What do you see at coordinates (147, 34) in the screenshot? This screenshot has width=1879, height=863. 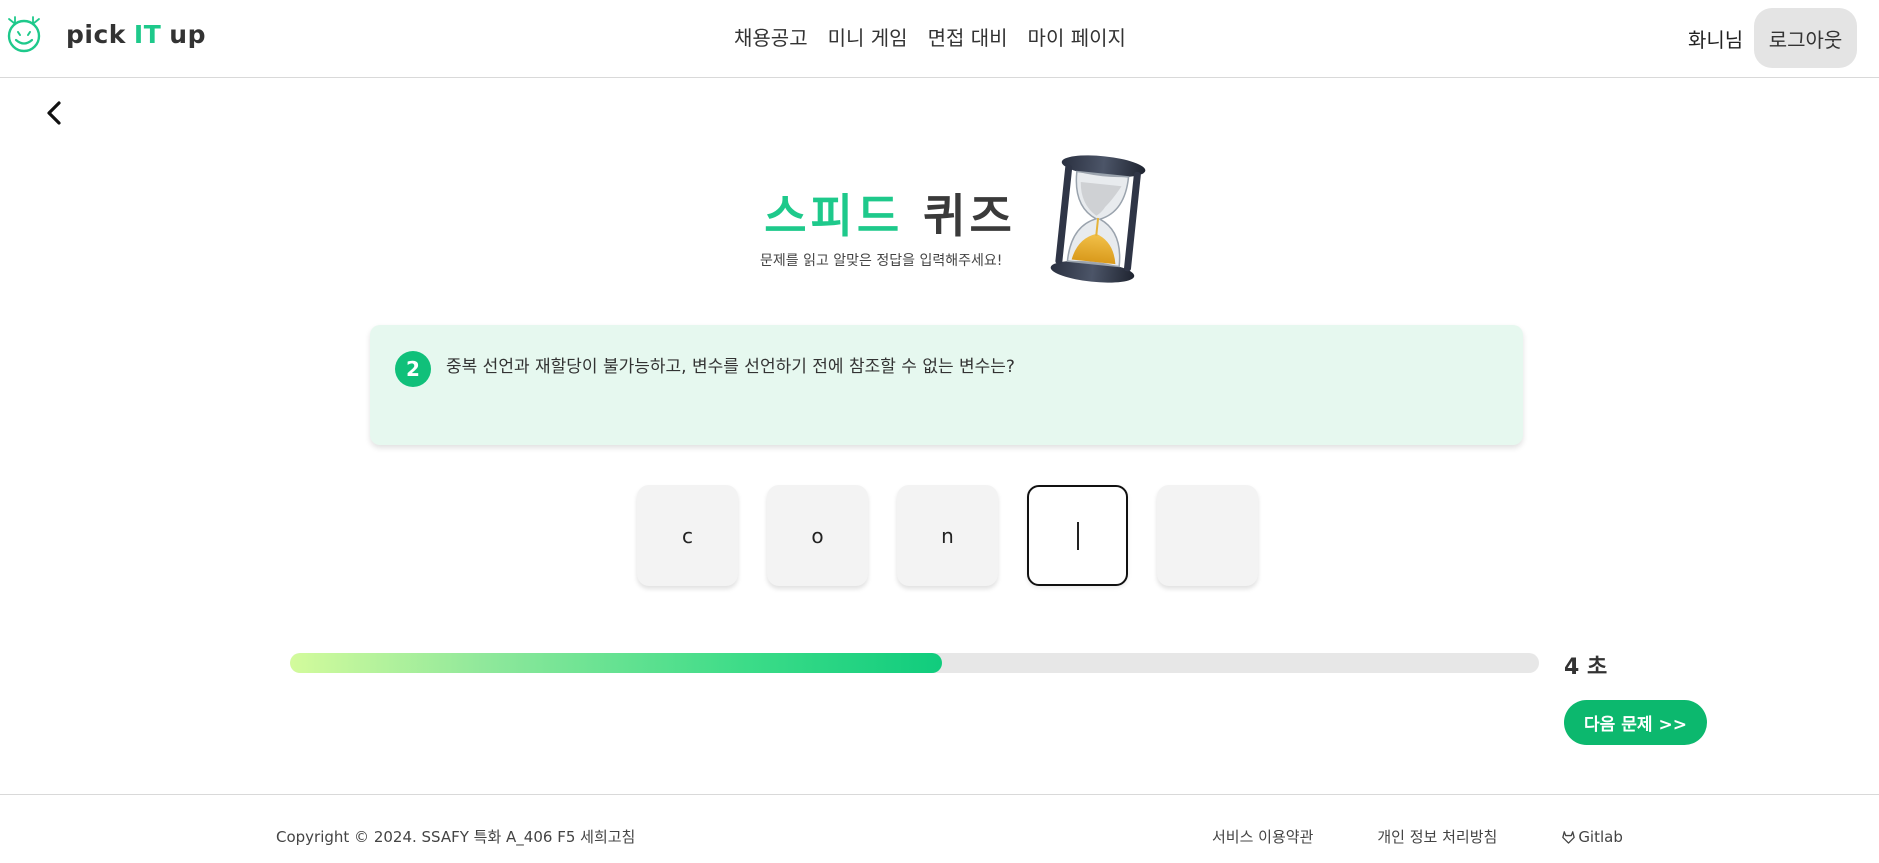 I see `logo-accent: IT` at bounding box center [147, 34].